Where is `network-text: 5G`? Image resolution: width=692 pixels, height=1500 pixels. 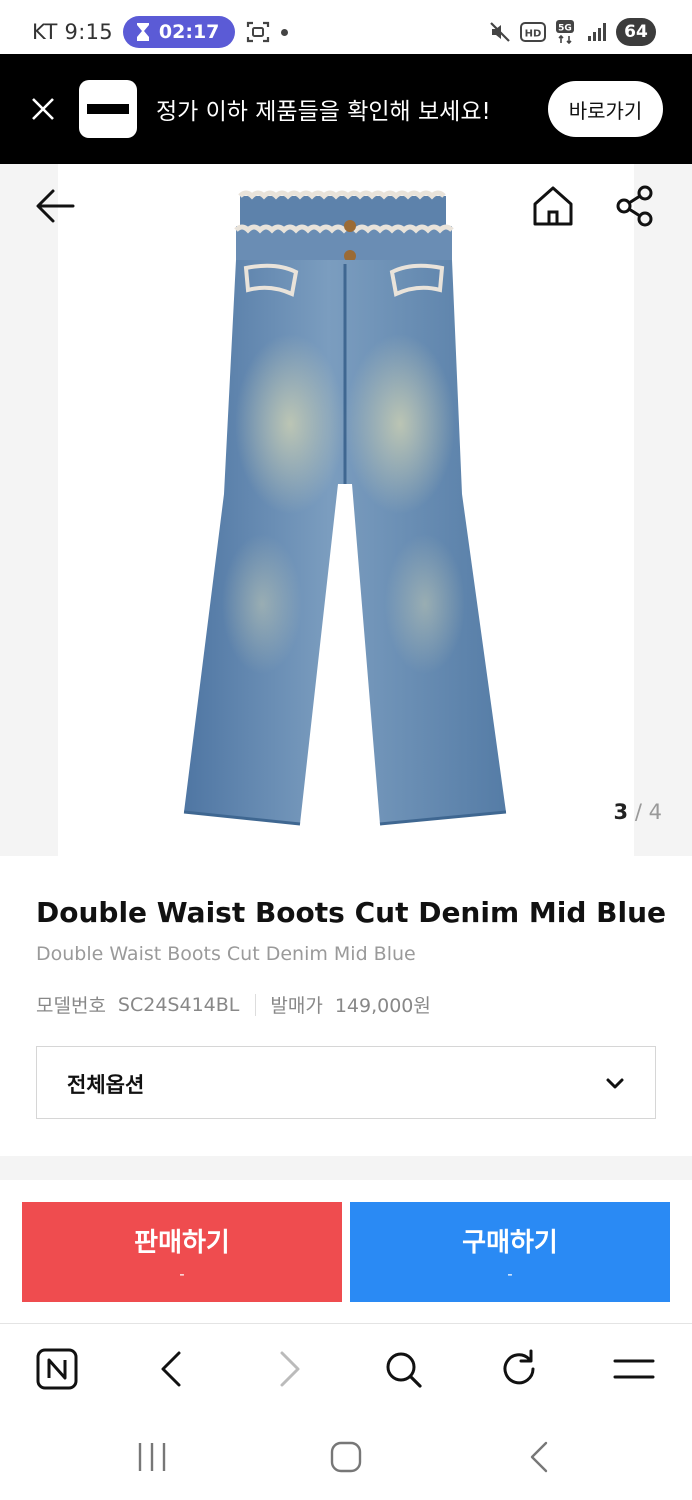 network-text: 5G is located at coordinates (565, 29).